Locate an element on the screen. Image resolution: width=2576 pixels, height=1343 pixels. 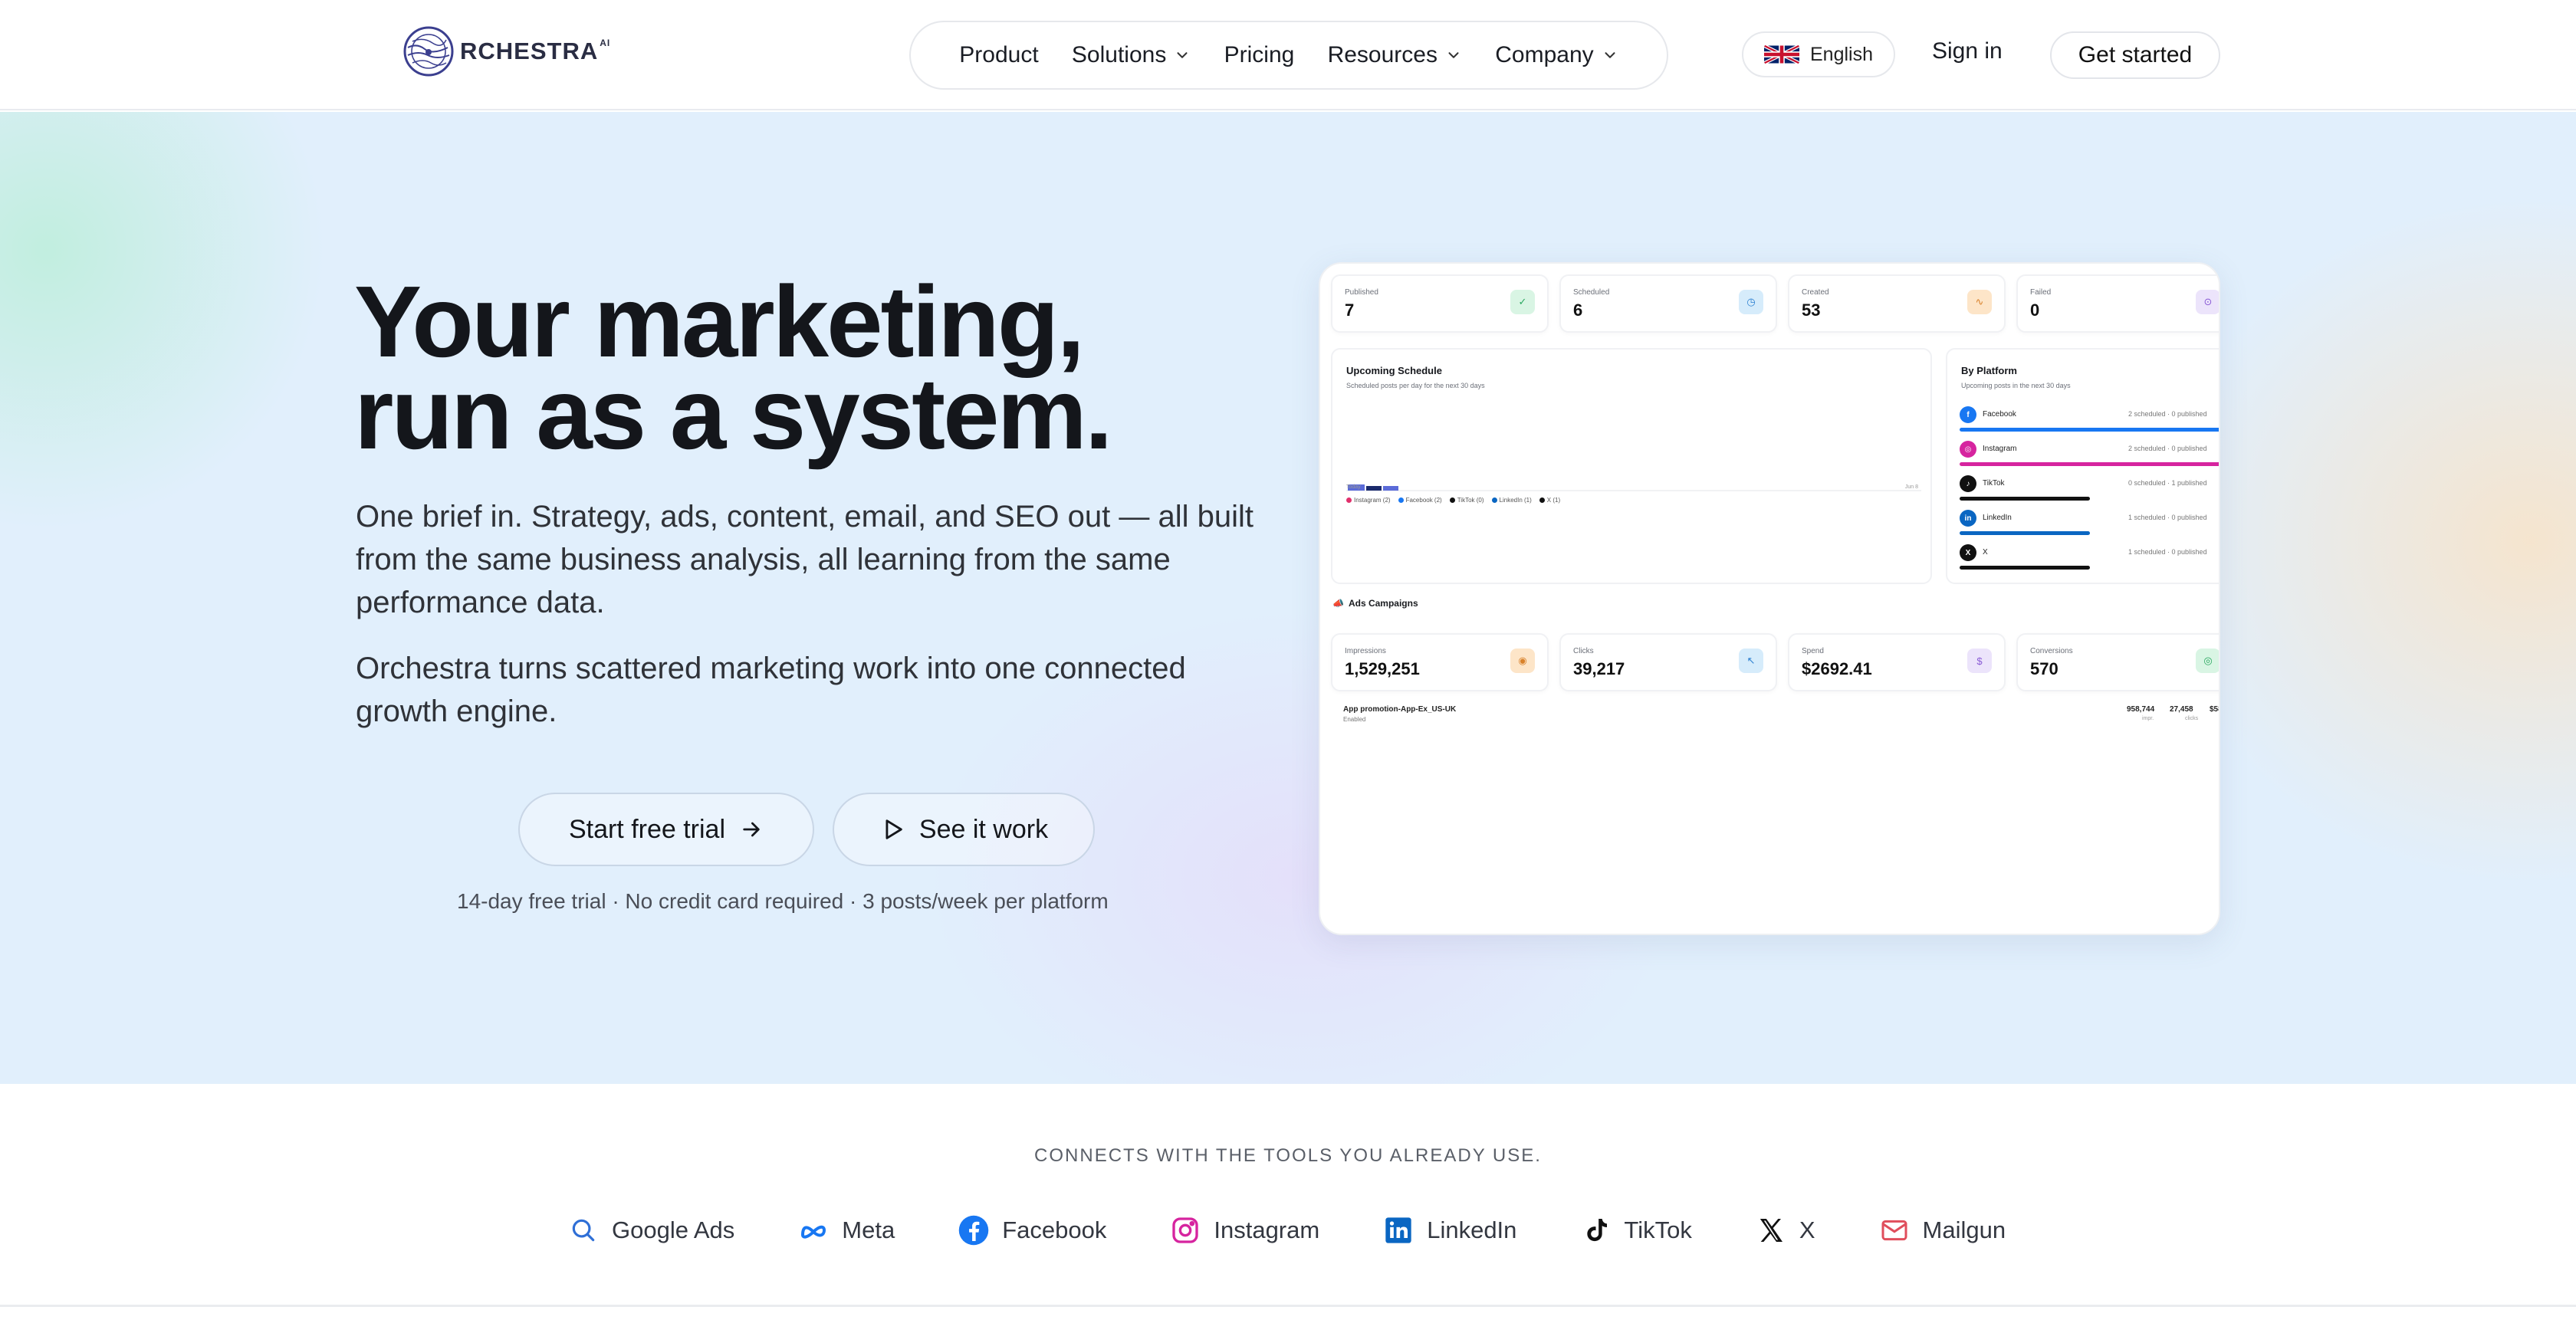
ads-title: Ads Campaigns is located at coordinates (1383, 604).